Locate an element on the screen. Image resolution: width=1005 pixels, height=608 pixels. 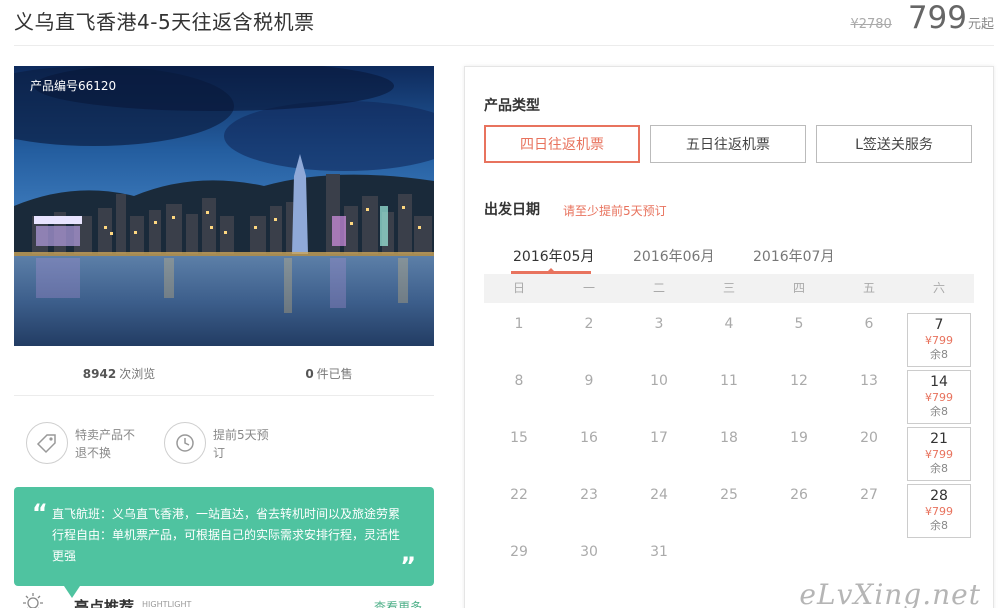
view-count: 8942 次浏览 is located at coordinates (119, 374).